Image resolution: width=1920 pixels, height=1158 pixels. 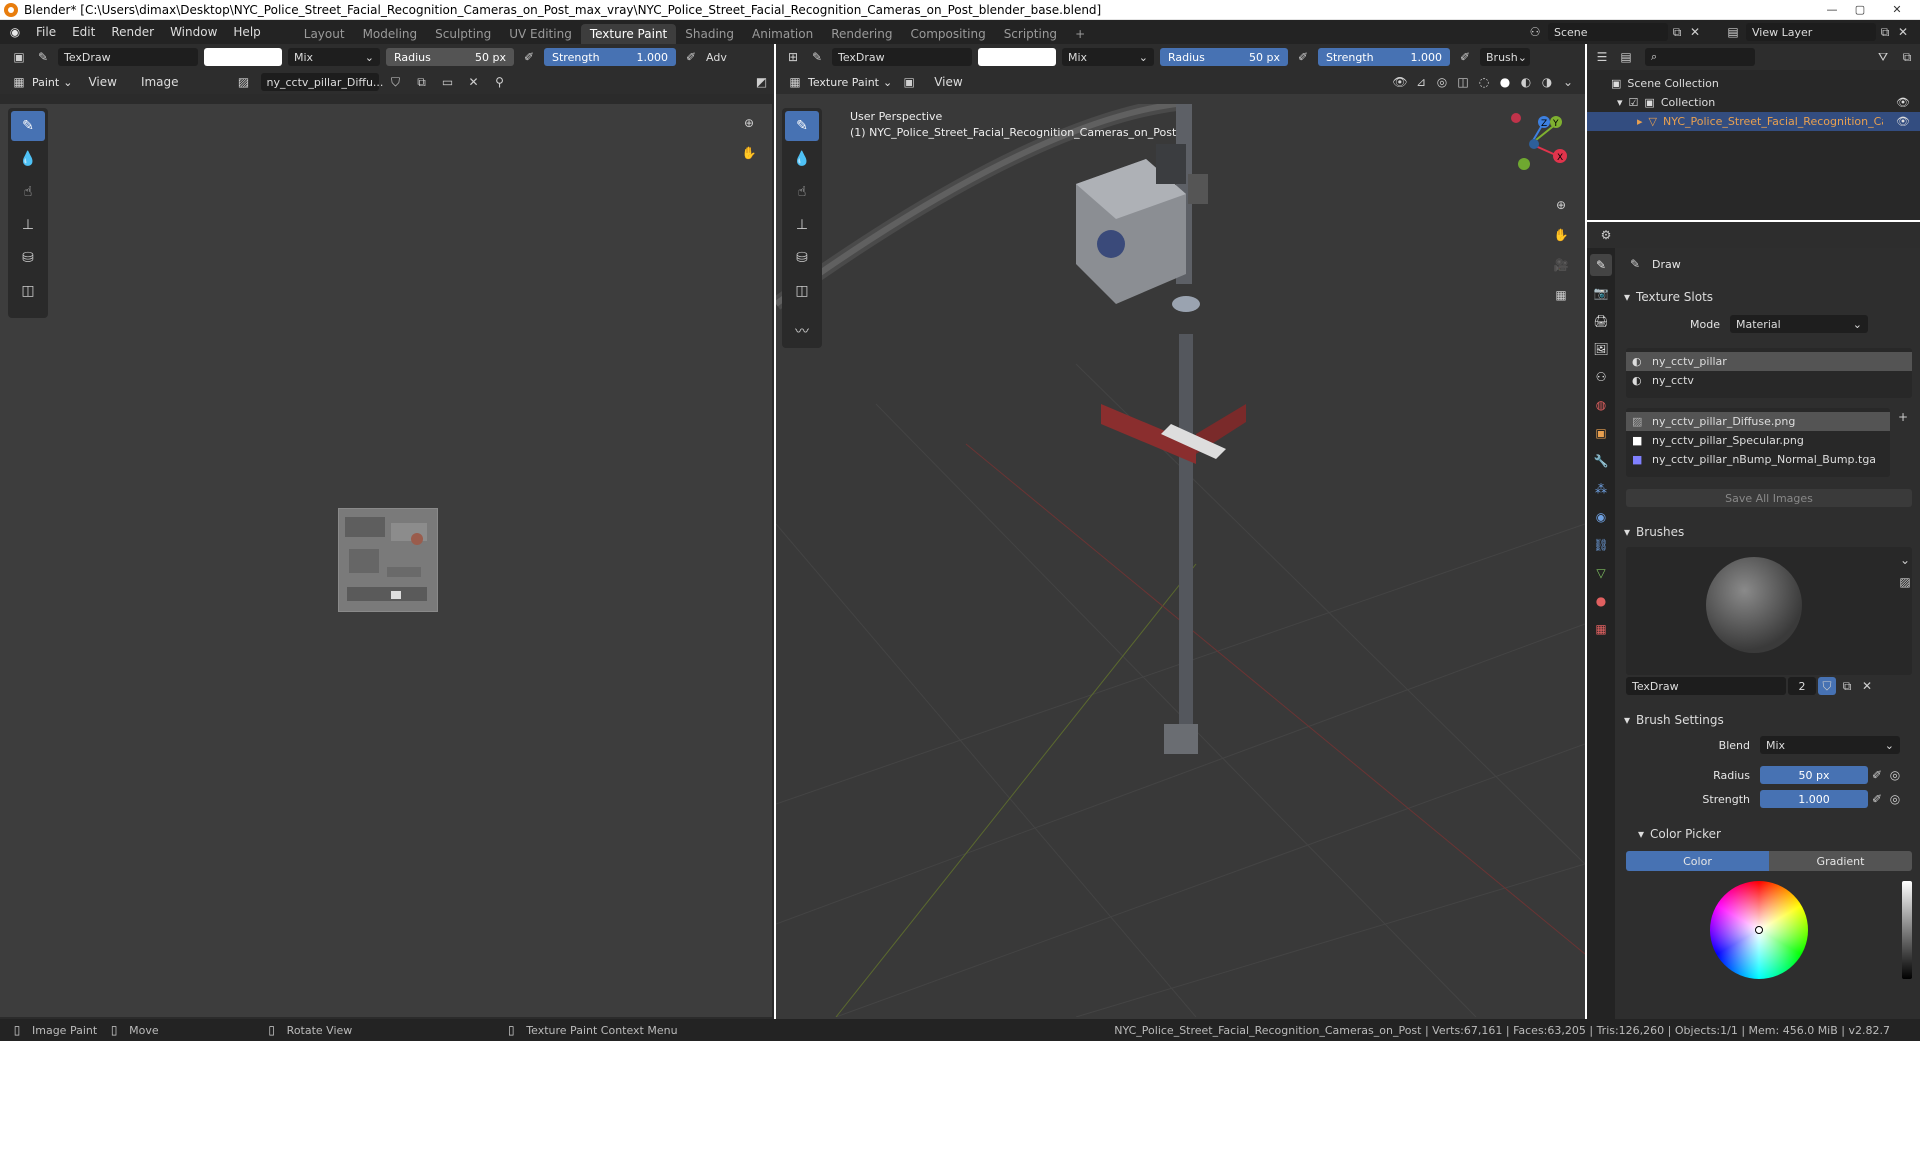 I want to click on tab-compositing: Compositing, so click(x=947, y=34).